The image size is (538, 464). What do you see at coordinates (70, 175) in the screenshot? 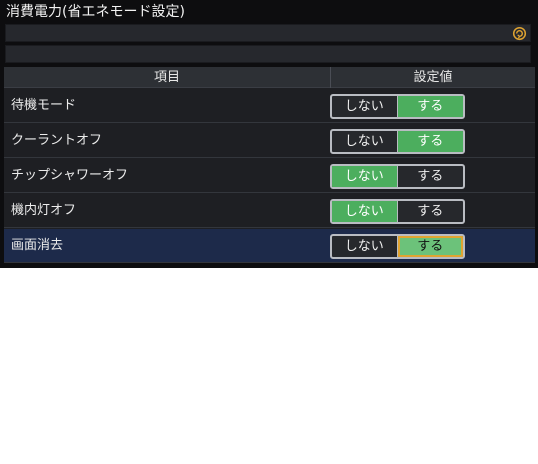
I see `row-label: チップシャワーオフ` at bounding box center [70, 175].